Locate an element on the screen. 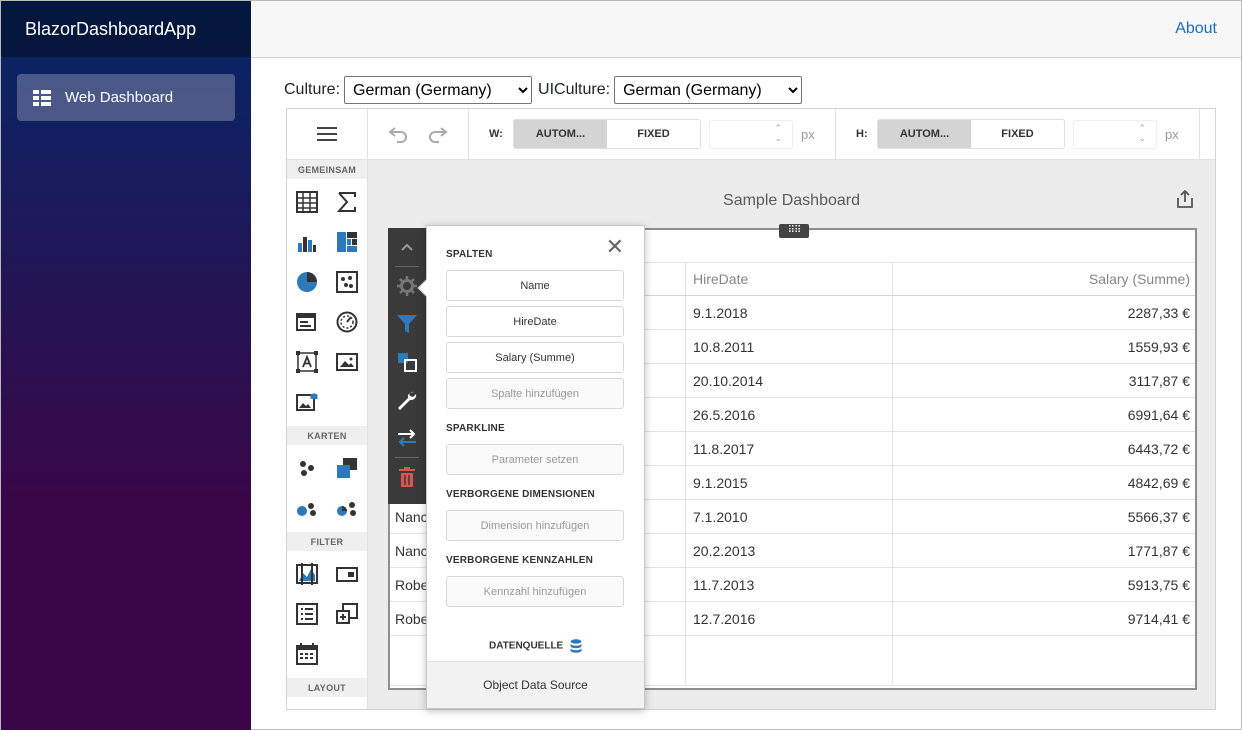 The height and width of the screenshot is (730, 1242). interactivity-icon is located at coordinates (407, 362).